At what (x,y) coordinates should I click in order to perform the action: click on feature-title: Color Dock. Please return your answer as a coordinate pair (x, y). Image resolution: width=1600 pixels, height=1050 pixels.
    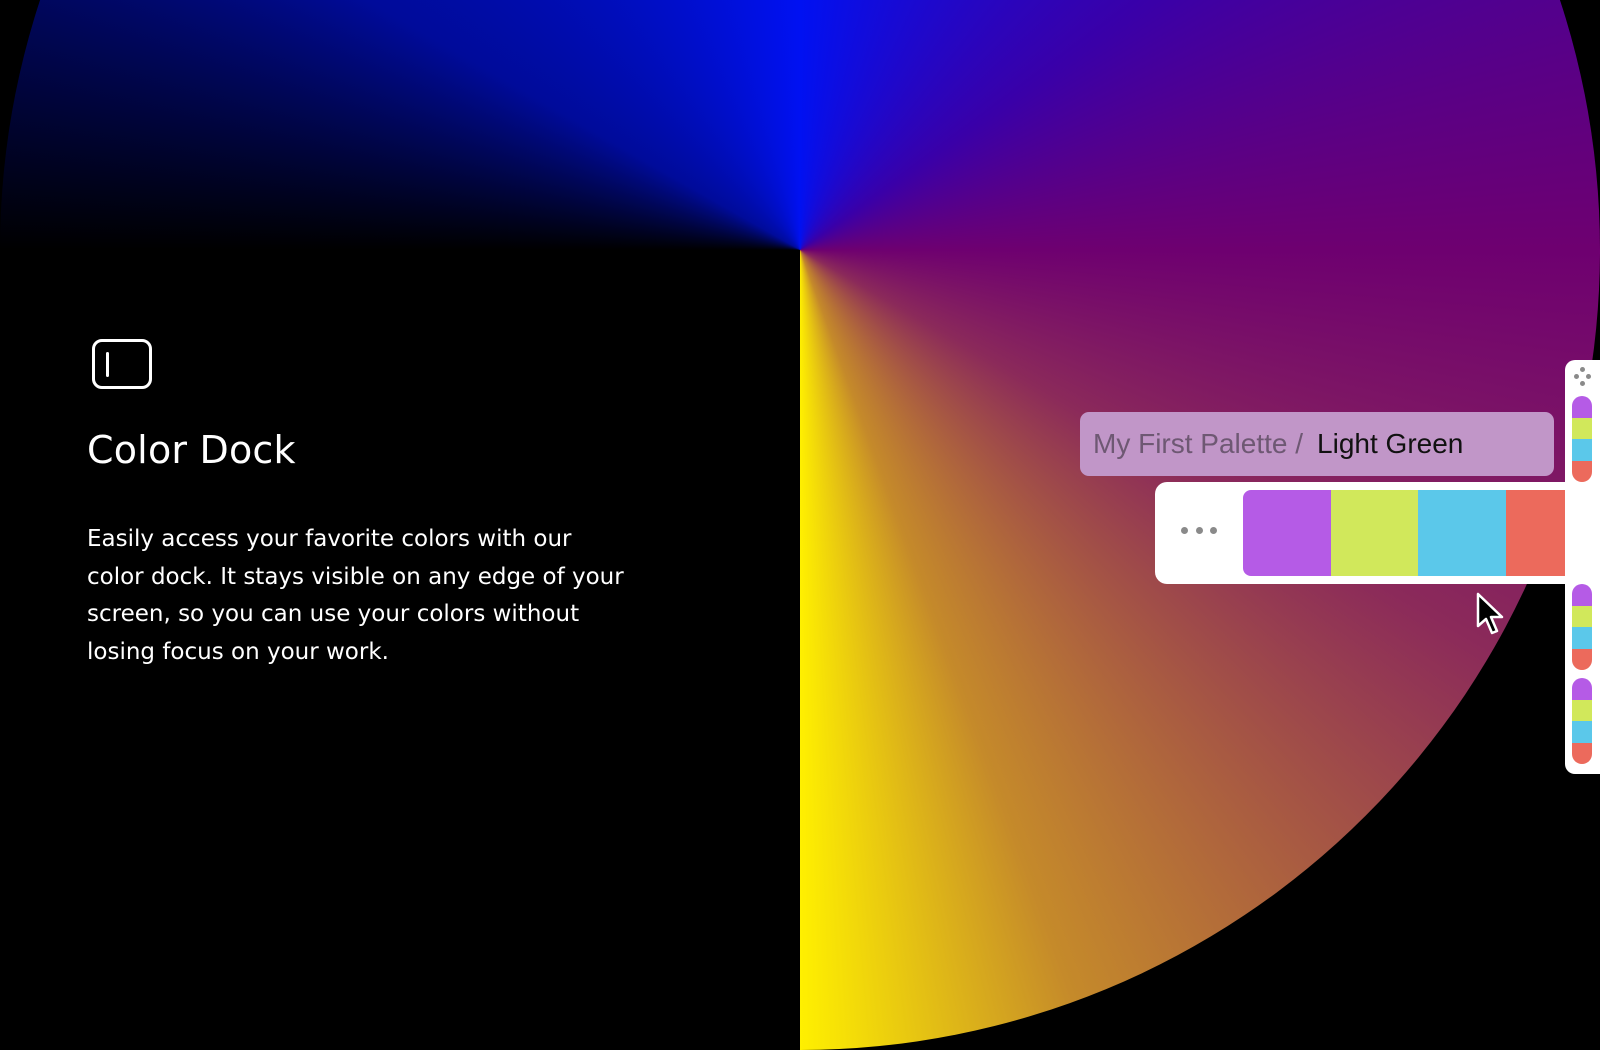
    Looking at the image, I should click on (191, 450).